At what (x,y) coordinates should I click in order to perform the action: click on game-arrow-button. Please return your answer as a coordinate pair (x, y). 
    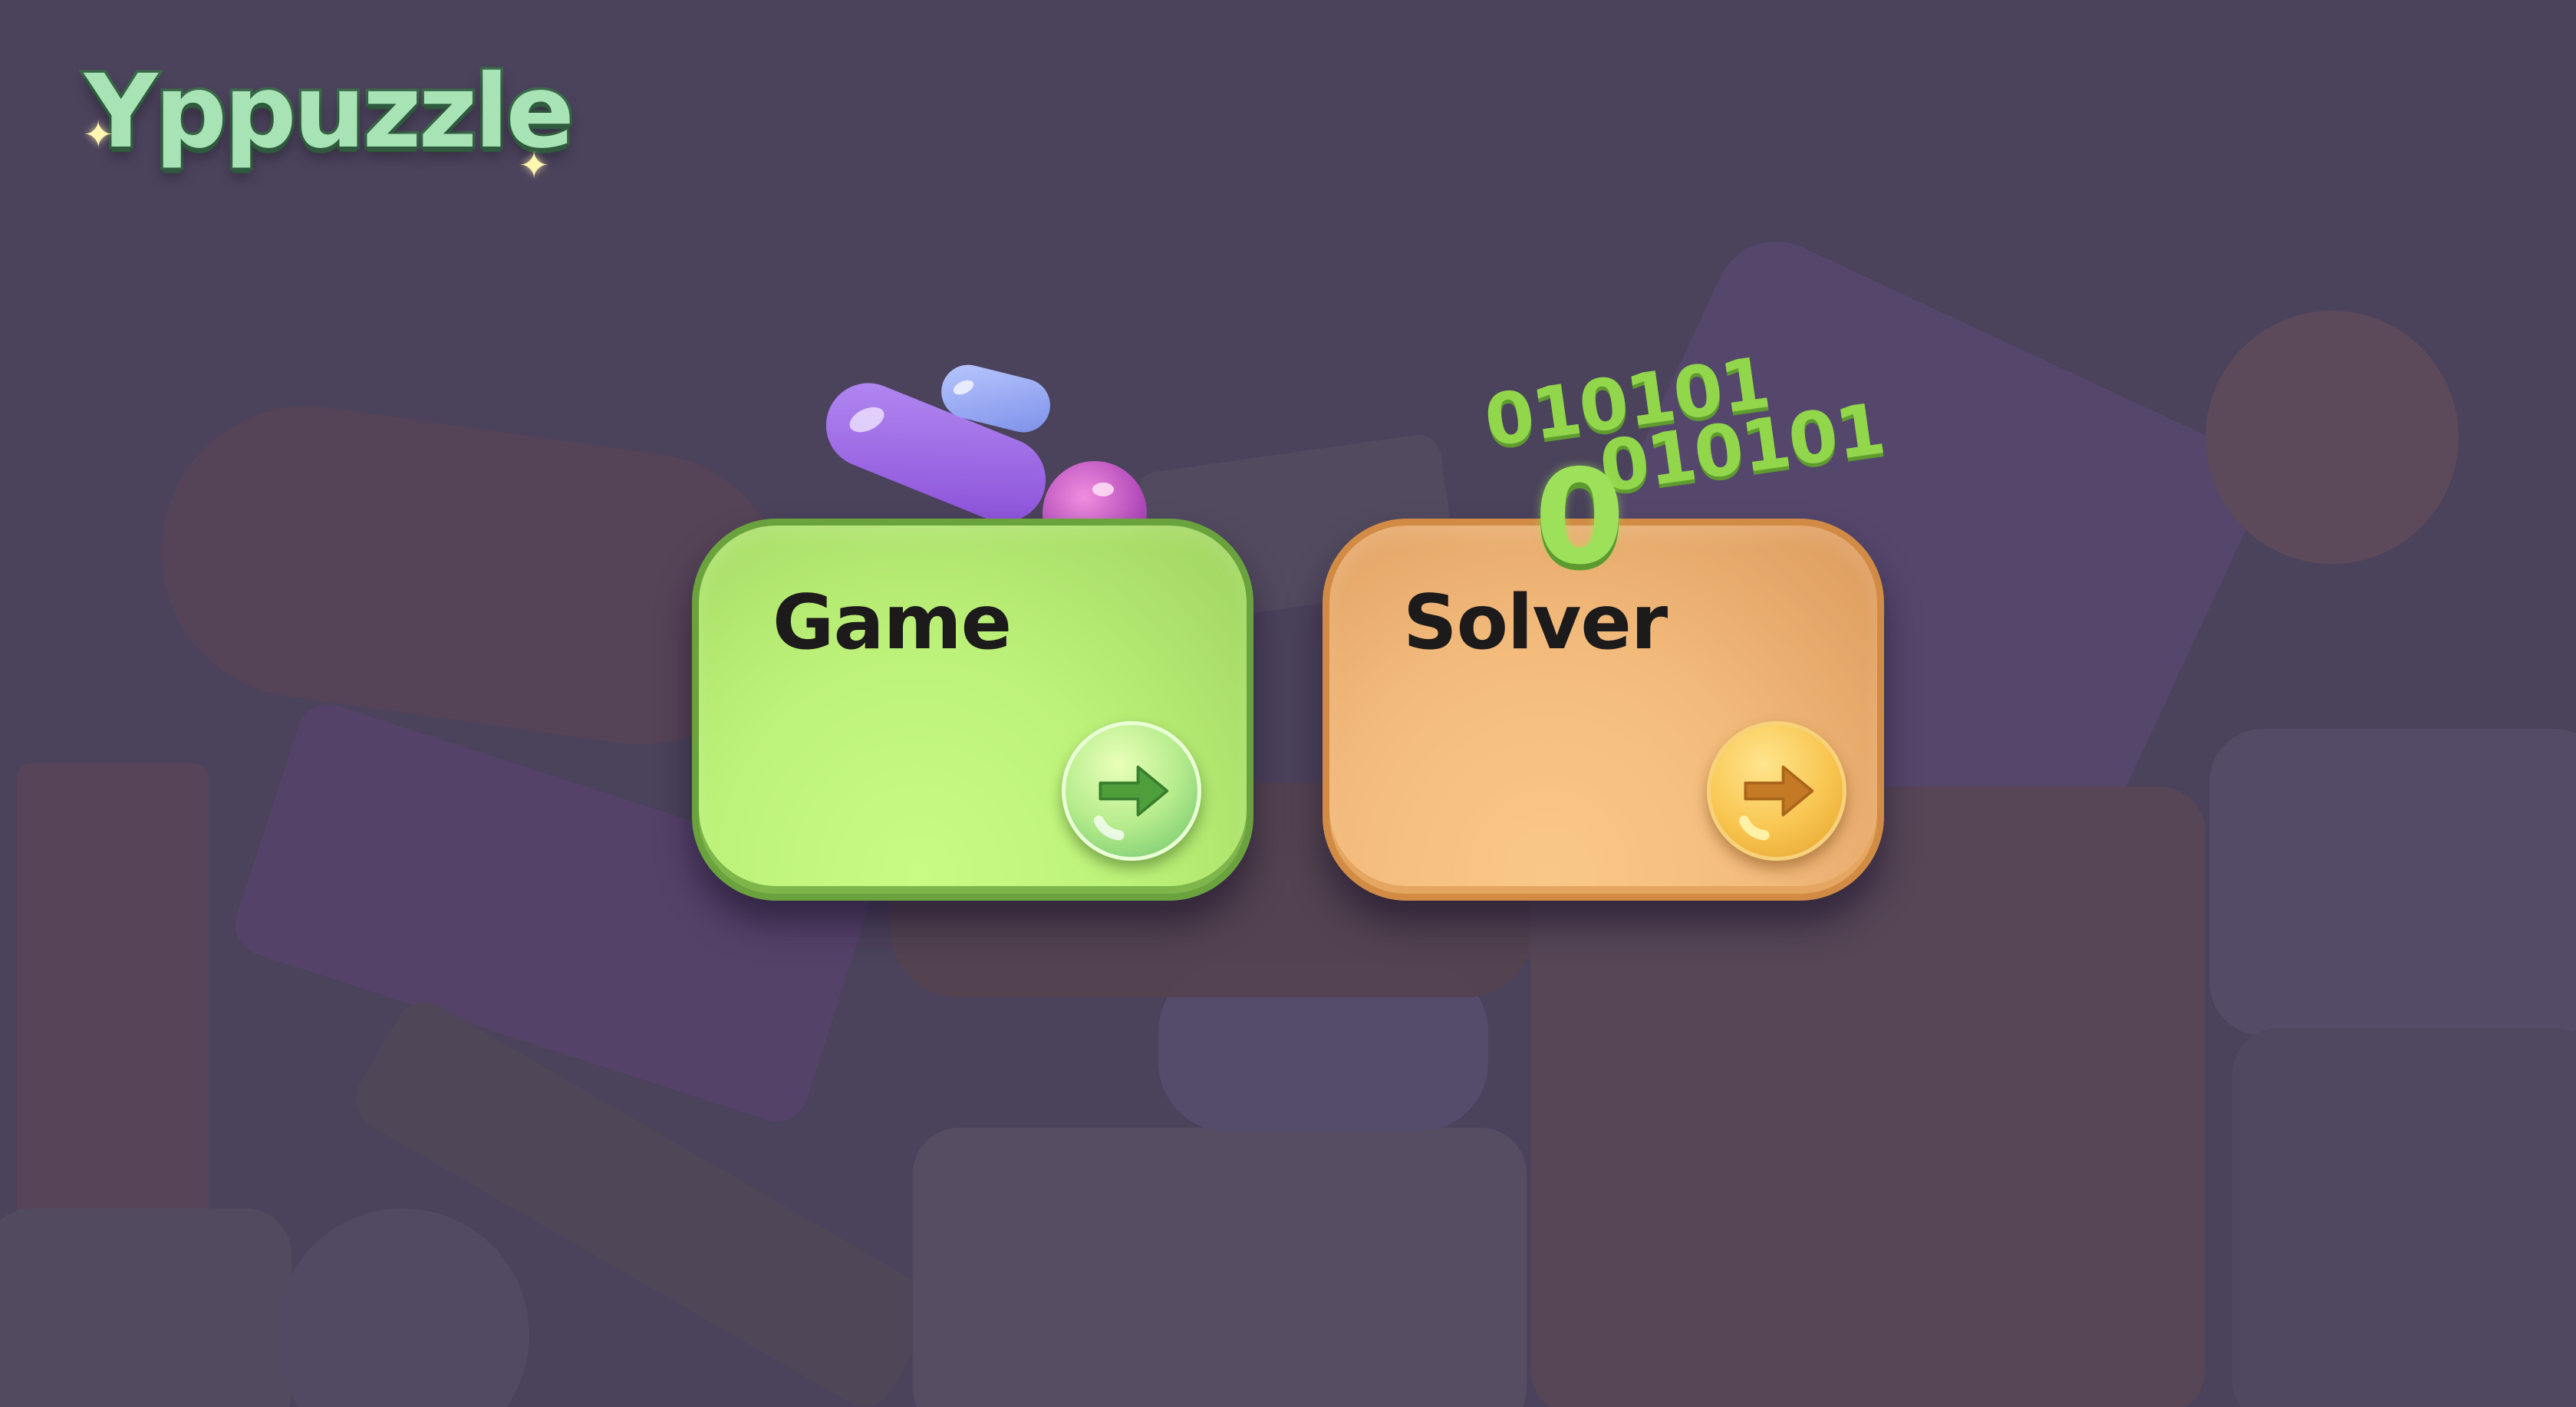
    Looking at the image, I should click on (1131, 791).